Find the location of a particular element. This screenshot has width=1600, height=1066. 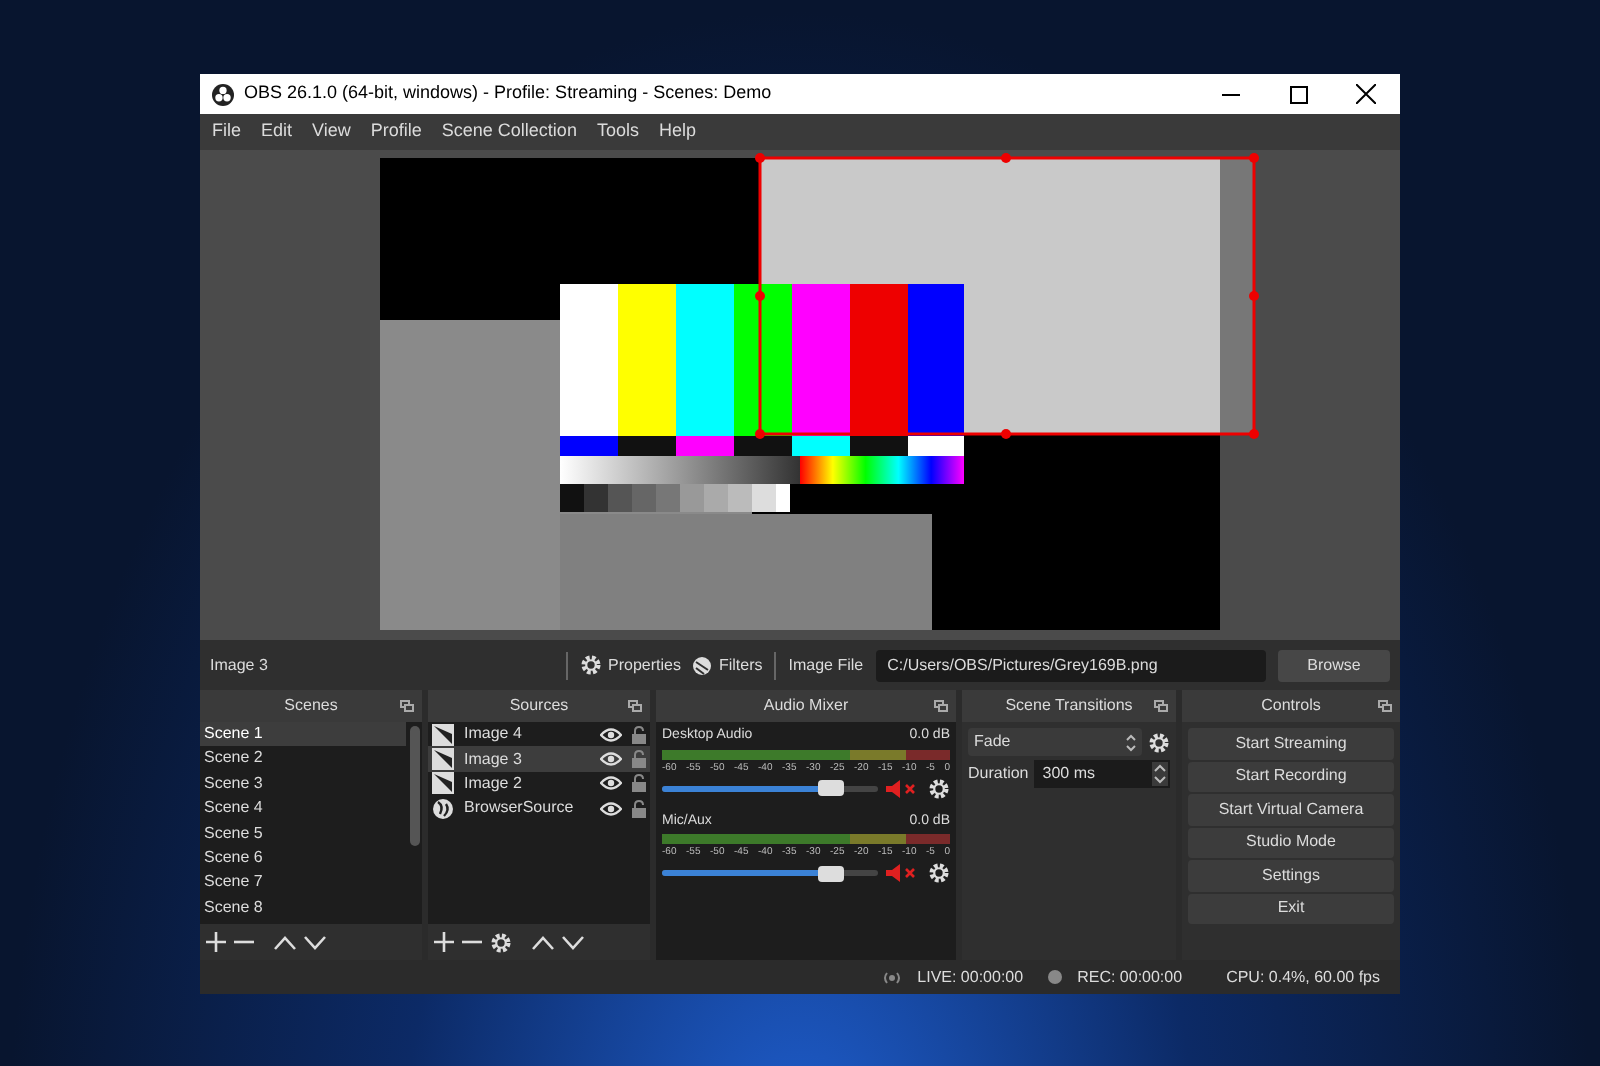

scene-item: Scene 5 is located at coordinates (303, 833).